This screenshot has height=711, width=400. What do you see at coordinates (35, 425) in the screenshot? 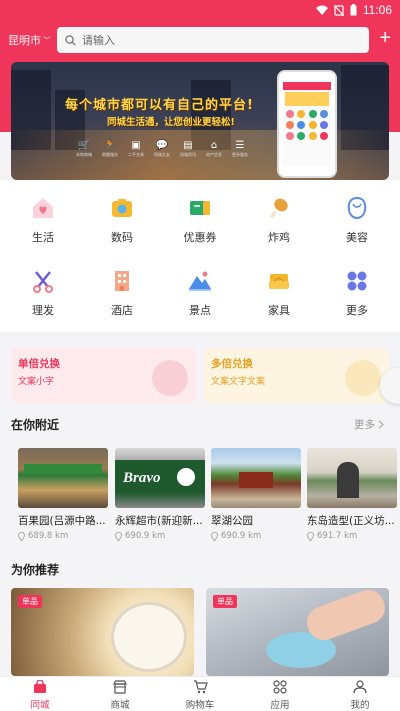
I see `nearby-title: 在你附近` at bounding box center [35, 425].